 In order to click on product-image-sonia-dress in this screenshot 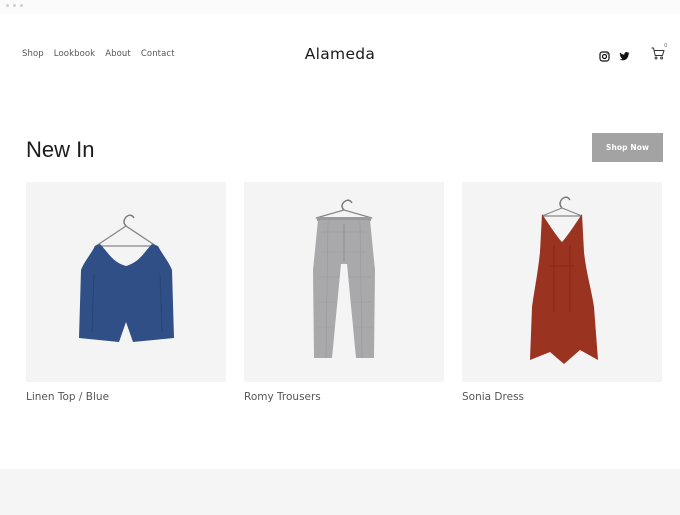, I will do `click(562, 282)`.